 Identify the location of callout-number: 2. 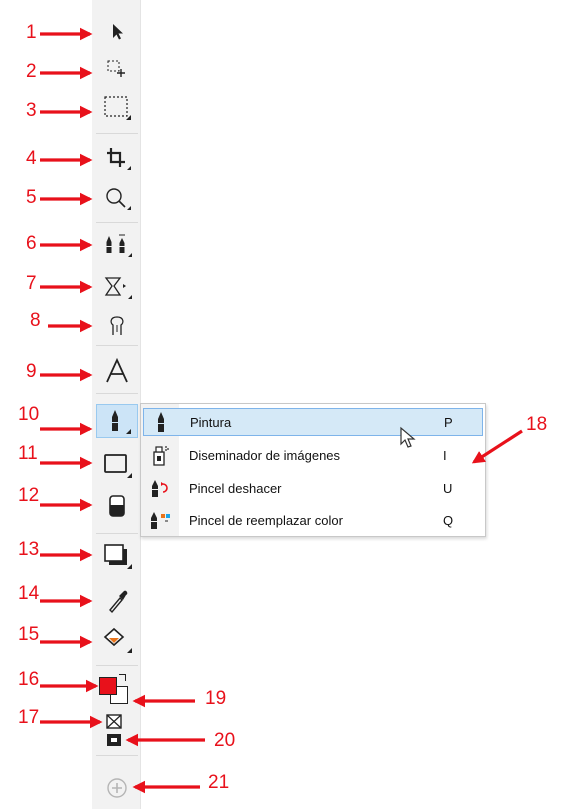
(31, 71).